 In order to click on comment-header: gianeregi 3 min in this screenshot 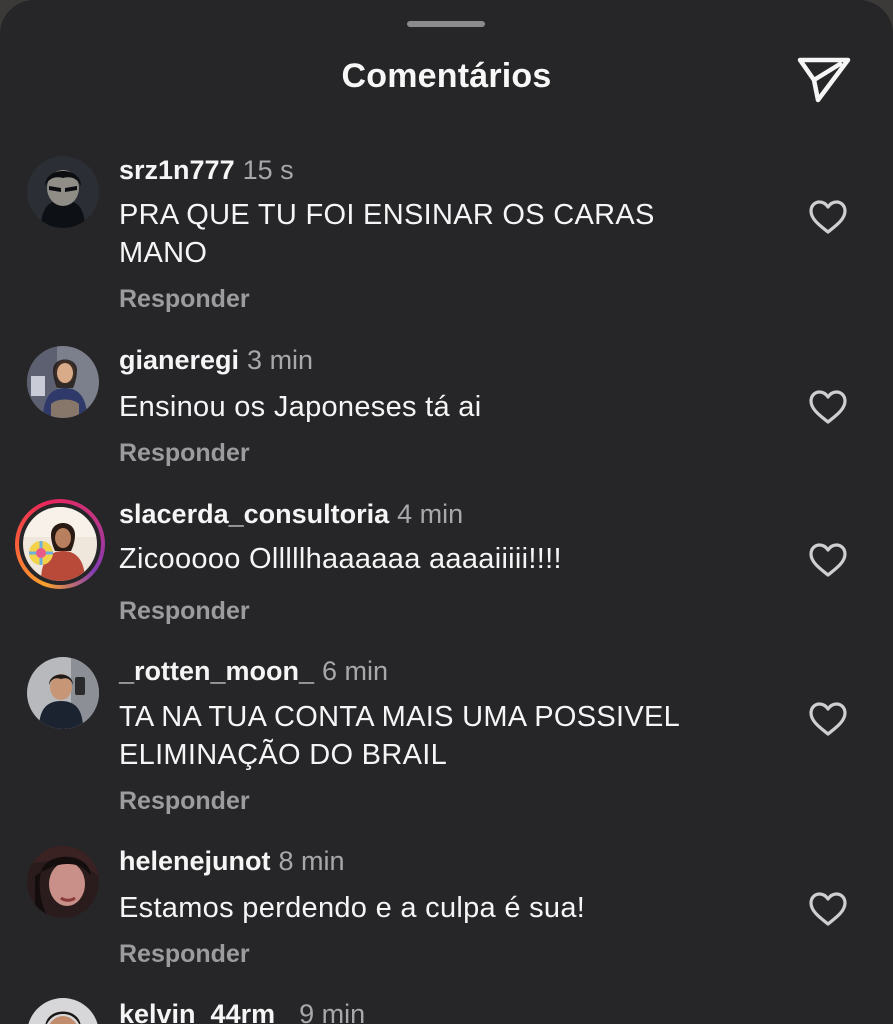, I will do `click(216, 360)`.